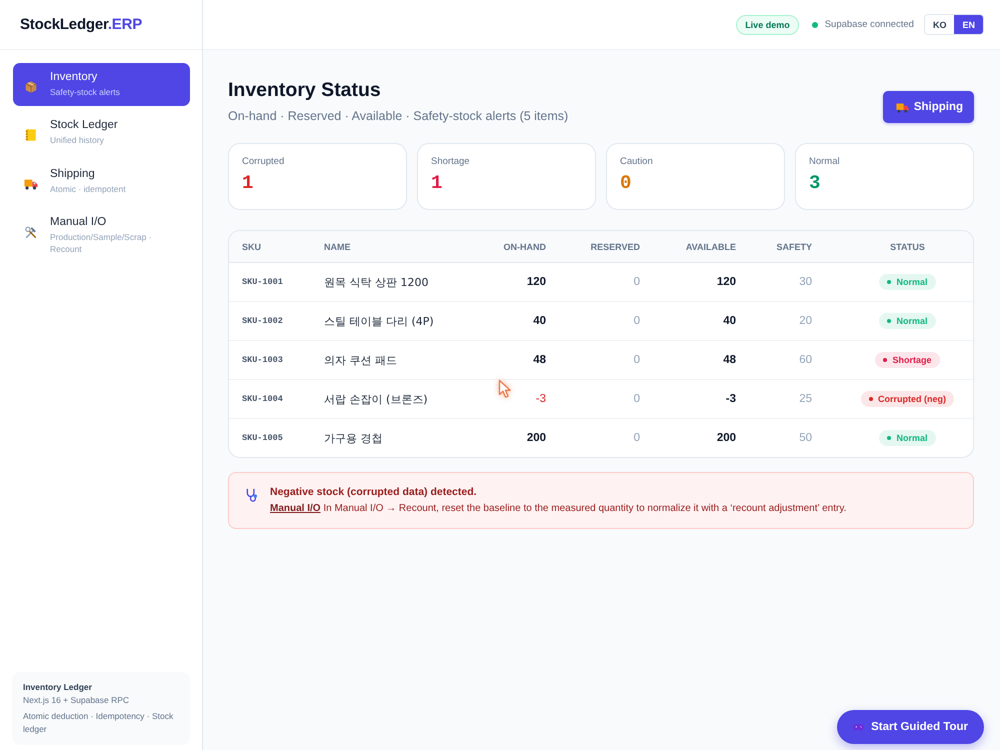 The height and width of the screenshot is (750, 1000). Describe the element at coordinates (615, 247) in the screenshot. I see `column-header: RESERVED` at that location.